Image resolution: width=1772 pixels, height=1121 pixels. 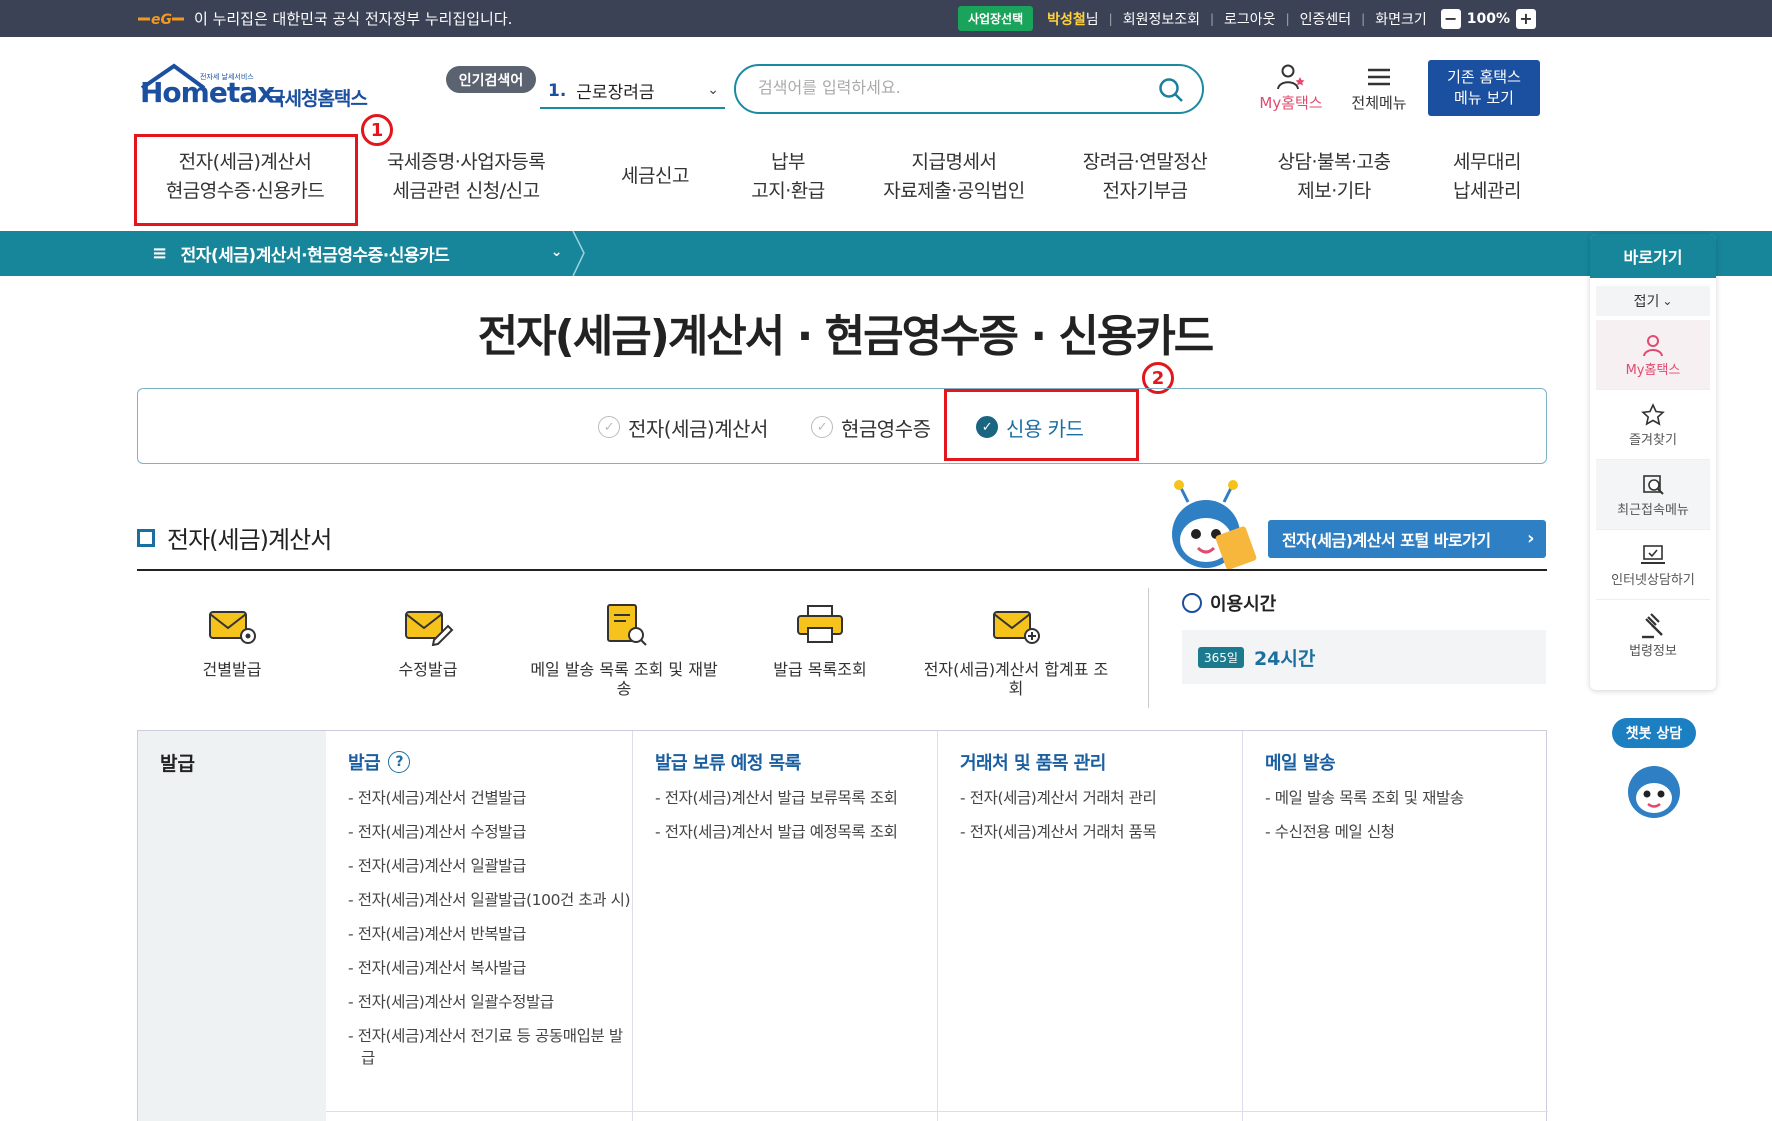 What do you see at coordinates (490, 832) in the screenshot?
I see `menu-link: - 전자(세금)계산서 수정발급` at bounding box center [490, 832].